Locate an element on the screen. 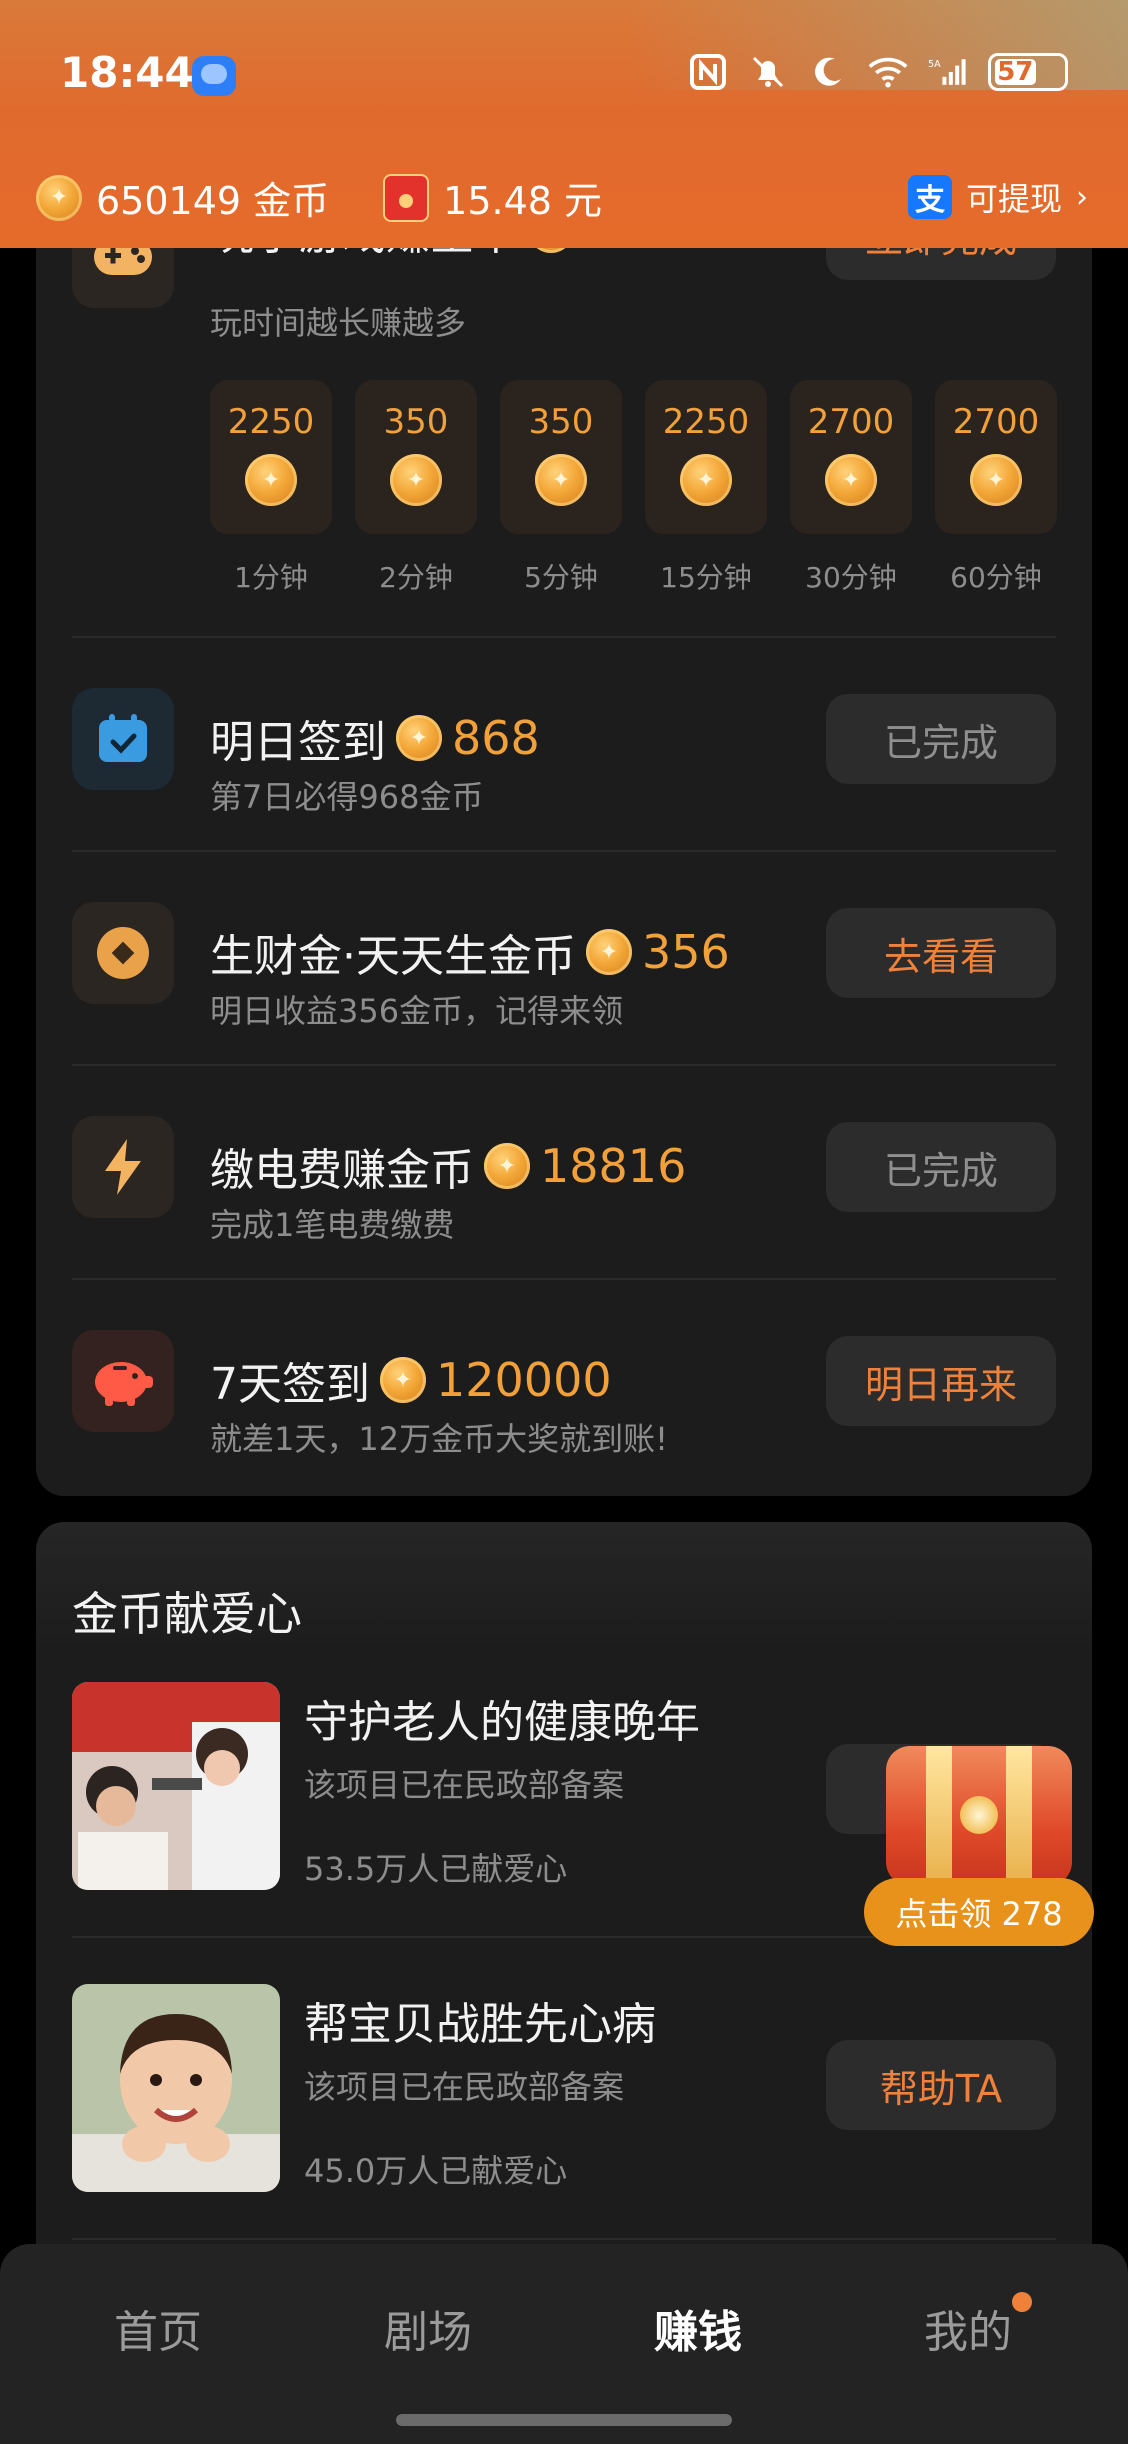 The height and width of the screenshot is (2444, 1128). coin-balance: 650149 金币 is located at coordinates (213, 201).